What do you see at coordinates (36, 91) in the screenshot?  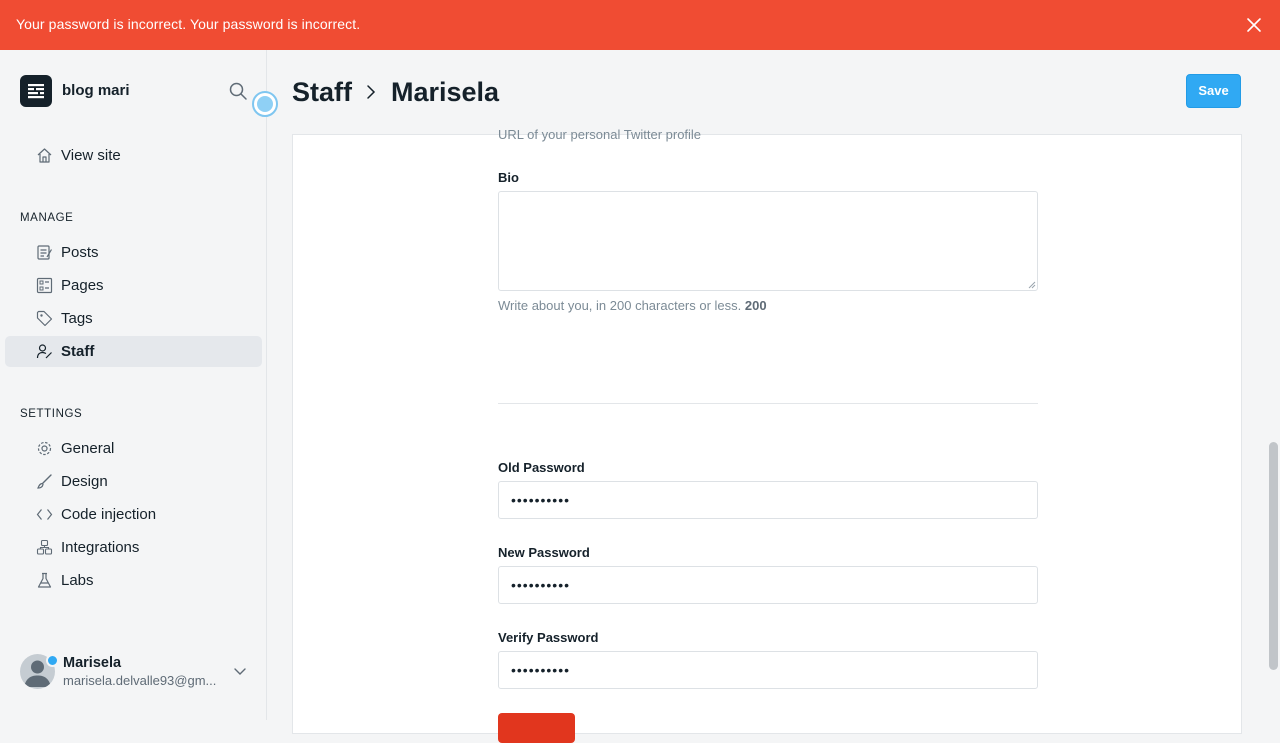 I see `site-logo` at bounding box center [36, 91].